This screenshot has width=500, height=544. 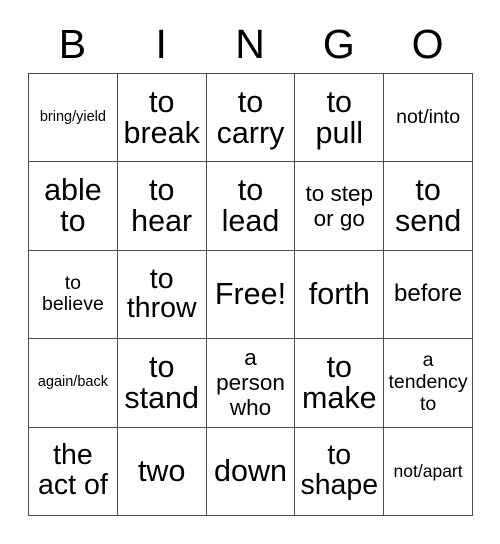 I want to click on bingo-cell-free: Free!, so click(x=251, y=295).